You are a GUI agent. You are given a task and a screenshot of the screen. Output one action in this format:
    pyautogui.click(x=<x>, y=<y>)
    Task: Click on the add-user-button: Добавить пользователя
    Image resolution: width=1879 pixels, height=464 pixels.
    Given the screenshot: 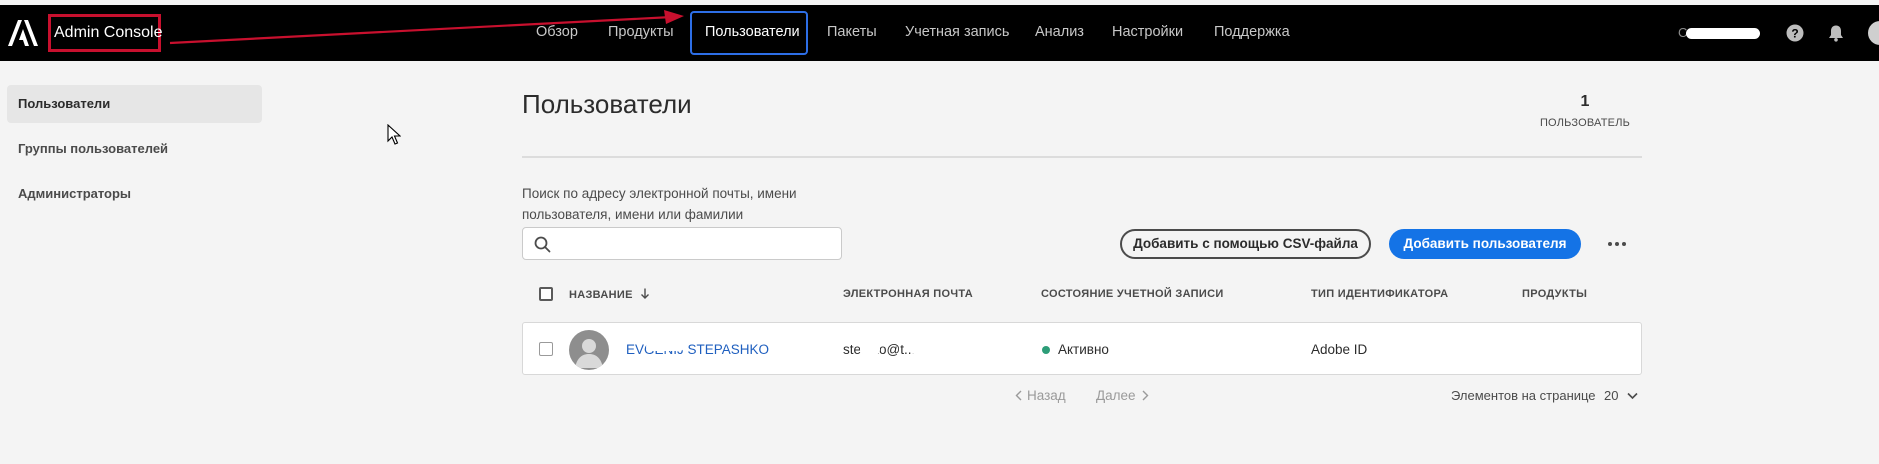 What is the action you would take?
    pyautogui.click(x=1485, y=244)
    